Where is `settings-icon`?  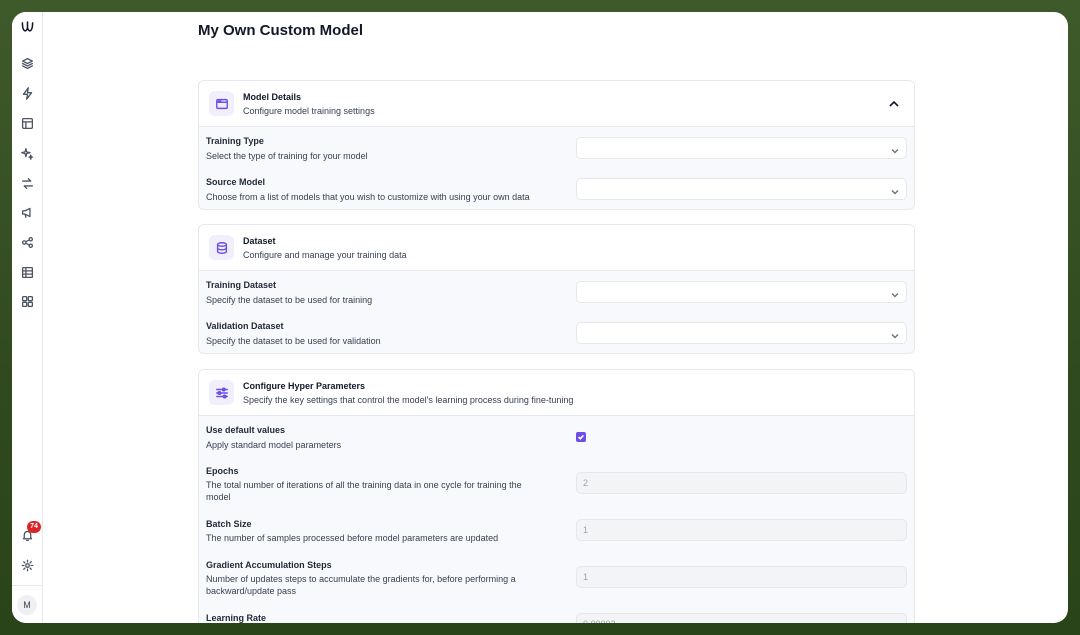 settings-icon is located at coordinates (27, 565).